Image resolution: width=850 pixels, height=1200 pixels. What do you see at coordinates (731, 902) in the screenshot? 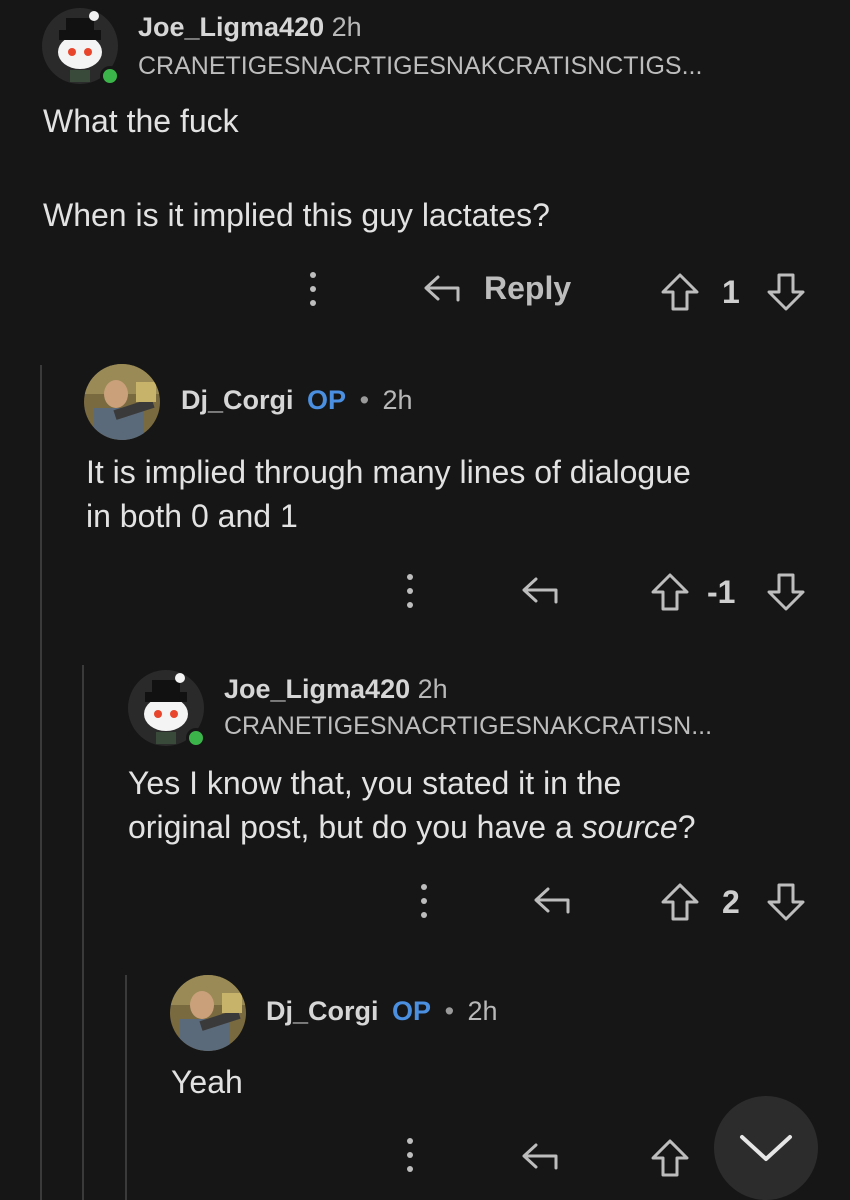
I see `vote-score: 2` at bounding box center [731, 902].